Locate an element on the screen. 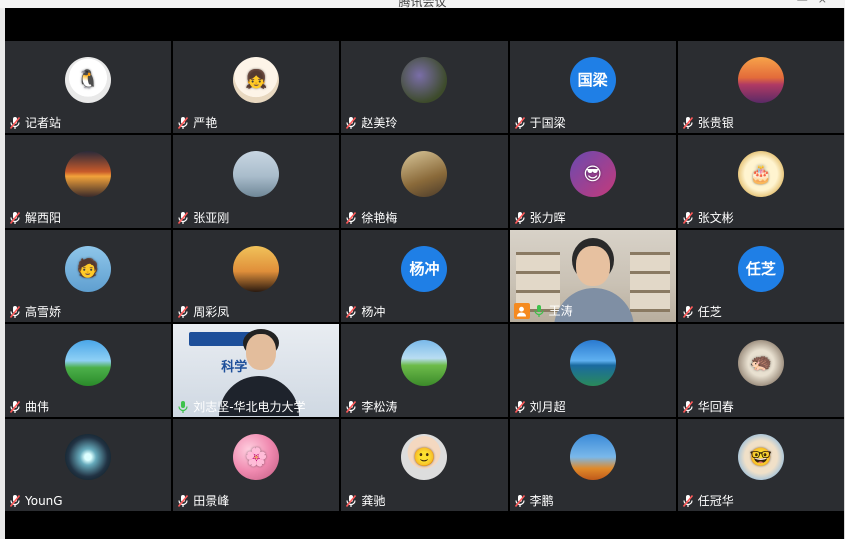 This screenshot has height=539, width=845. participant-tile: 🐧 记者站 is located at coordinates (88, 87).